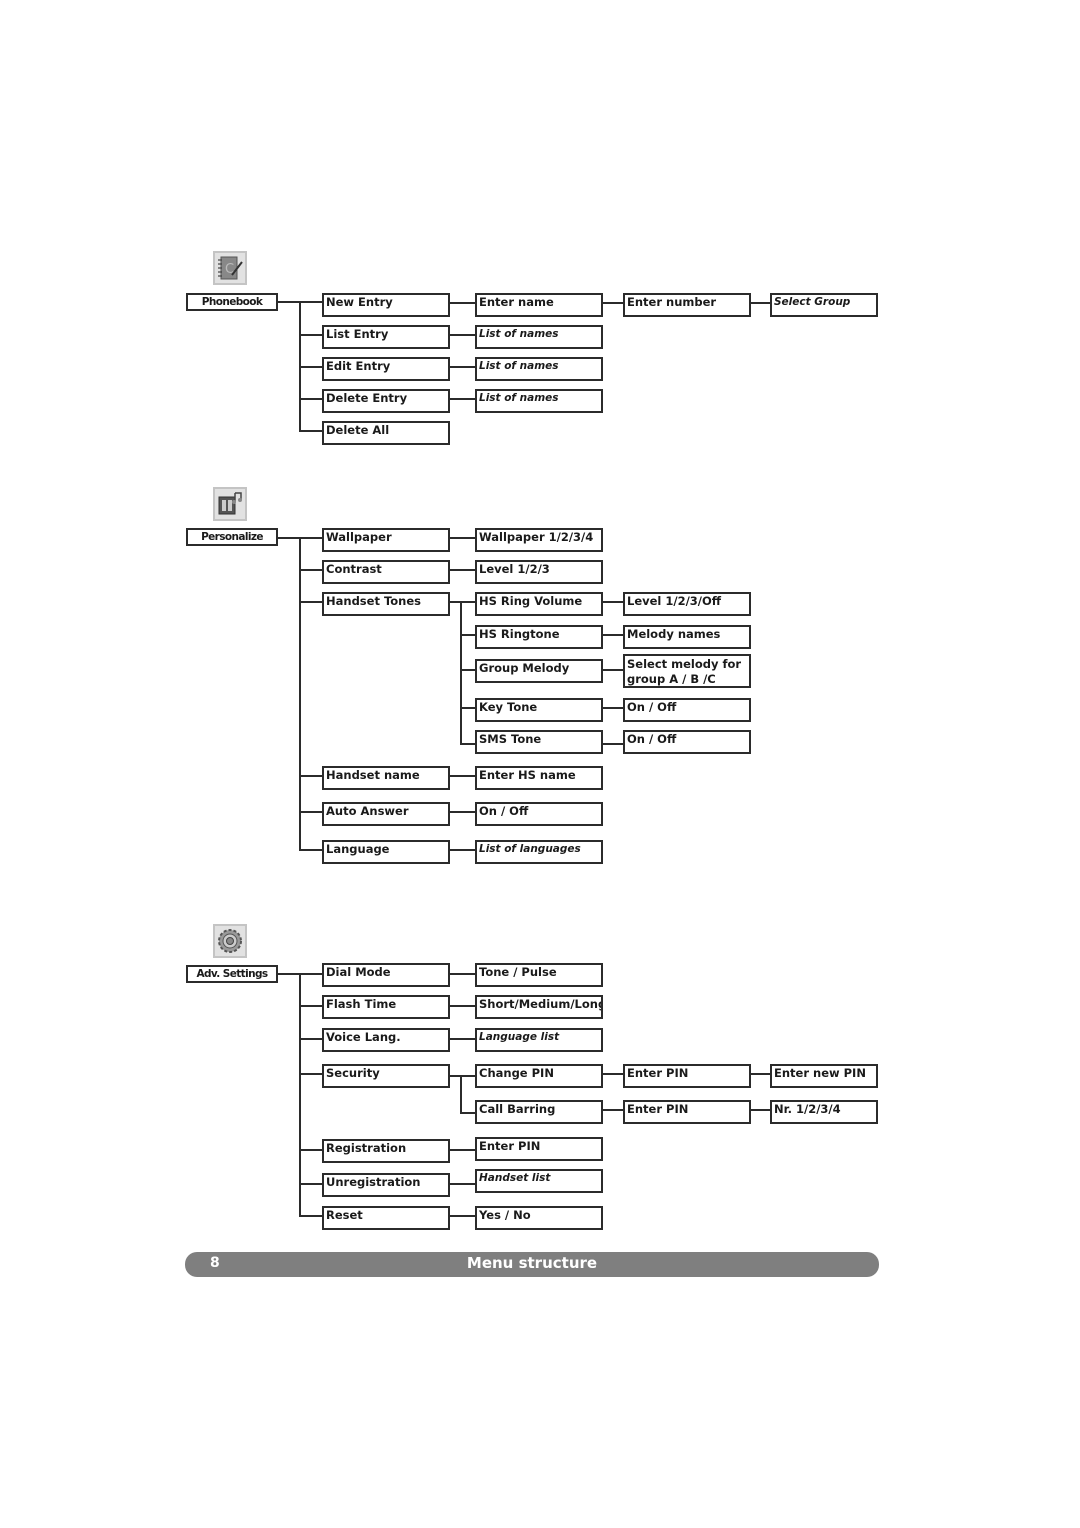 This screenshot has width=1080, height=1528. What do you see at coordinates (539, 305) in the screenshot?
I see `menu-item-enter-name: Enter name` at bounding box center [539, 305].